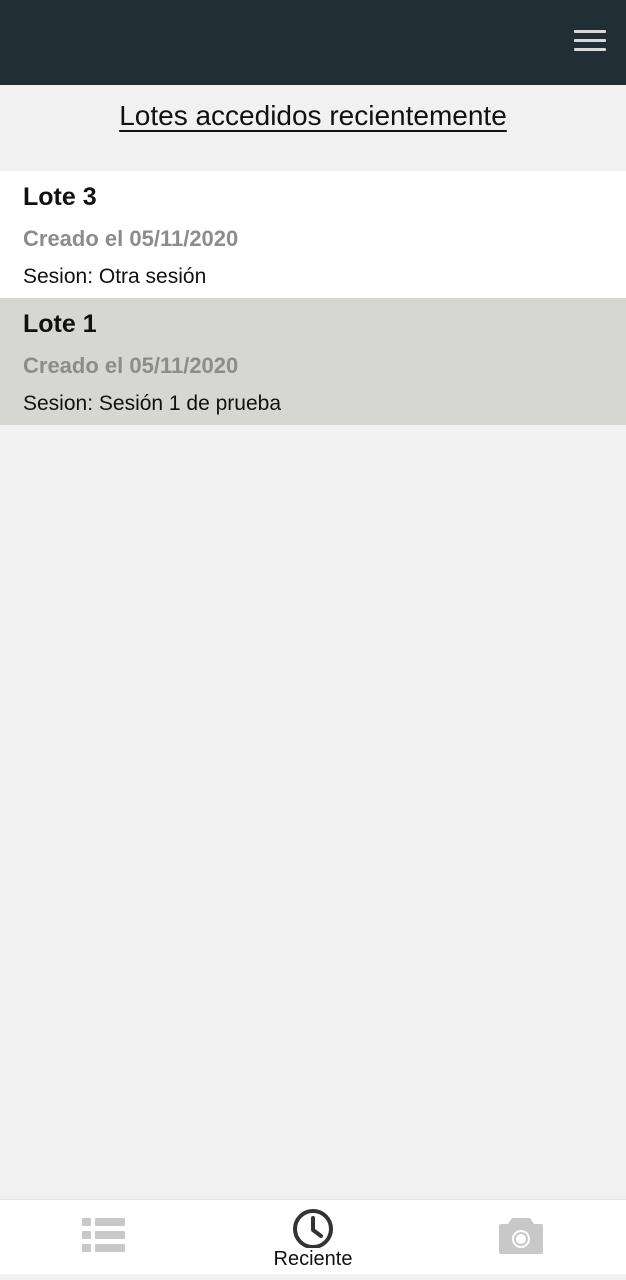  Describe the element at coordinates (313, 42) in the screenshot. I see `top-app-bar` at that location.